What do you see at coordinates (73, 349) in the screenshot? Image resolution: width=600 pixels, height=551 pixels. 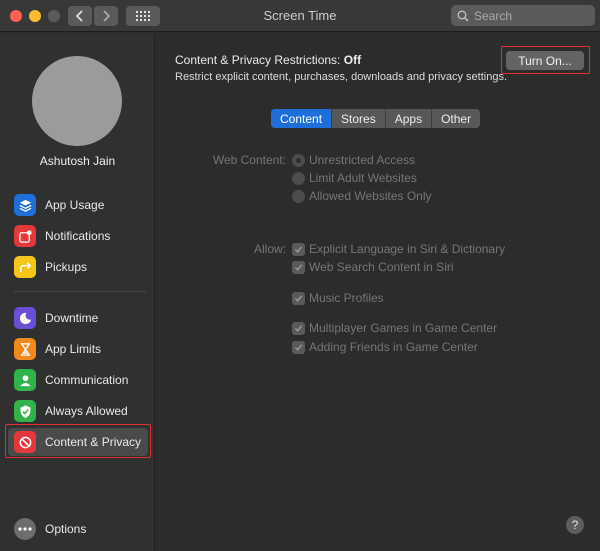 I see `sidebar-item-label: App Limits` at bounding box center [73, 349].